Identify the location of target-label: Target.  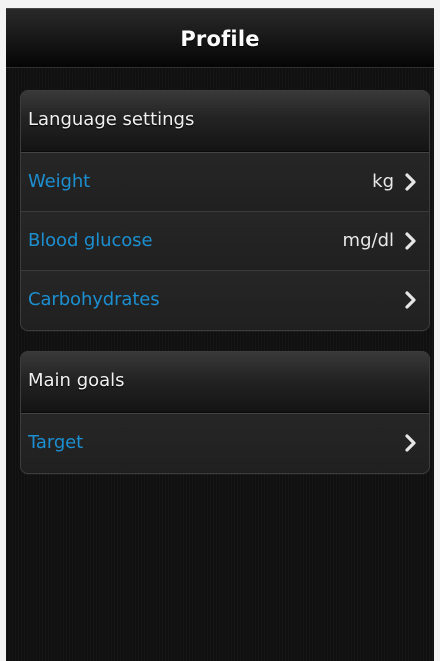
(56, 442).